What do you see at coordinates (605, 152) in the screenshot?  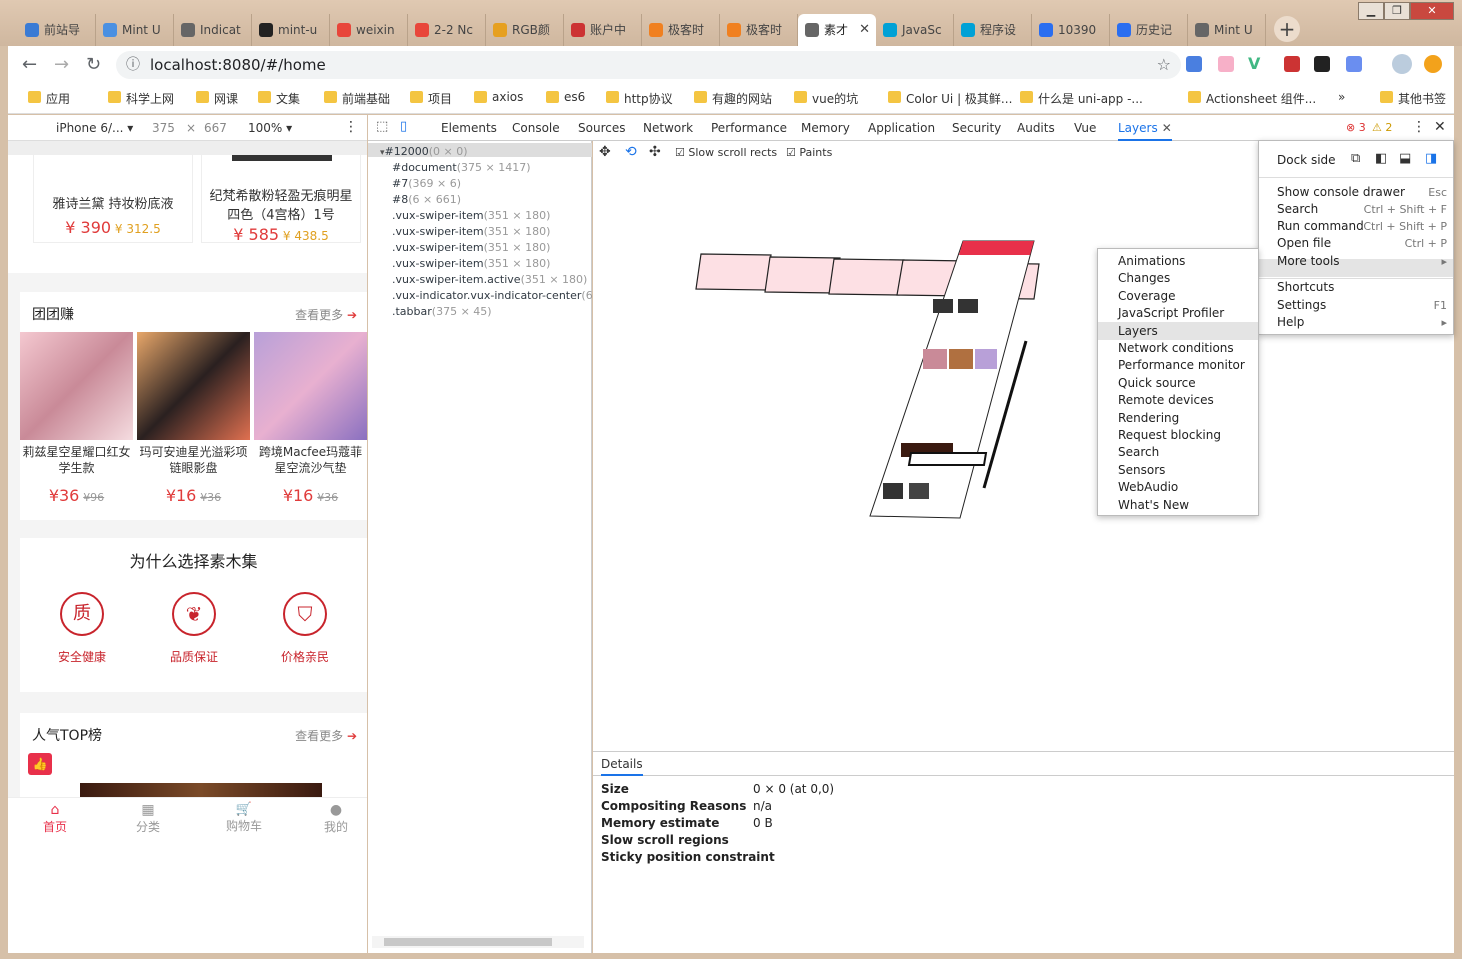 I see `pan-mode-icon: ✥` at bounding box center [605, 152].